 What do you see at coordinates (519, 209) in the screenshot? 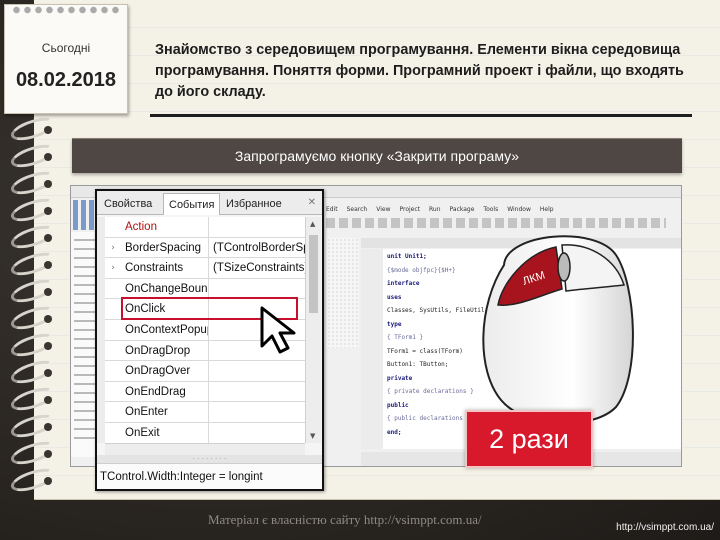
I see `ide-menu-item: Window` at bounding box center [519, 209].